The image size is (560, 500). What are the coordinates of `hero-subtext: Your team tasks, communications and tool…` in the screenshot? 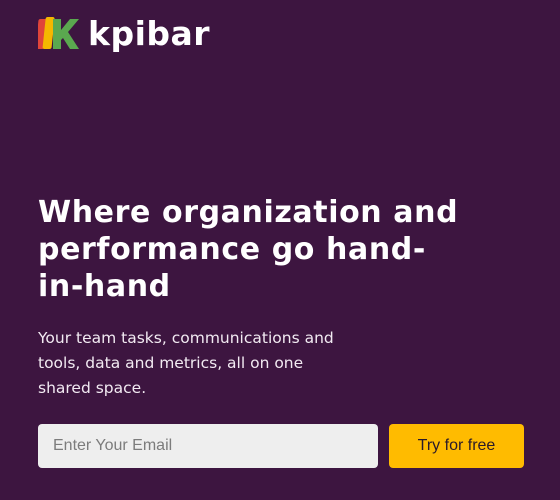 It's located at (186, 363).